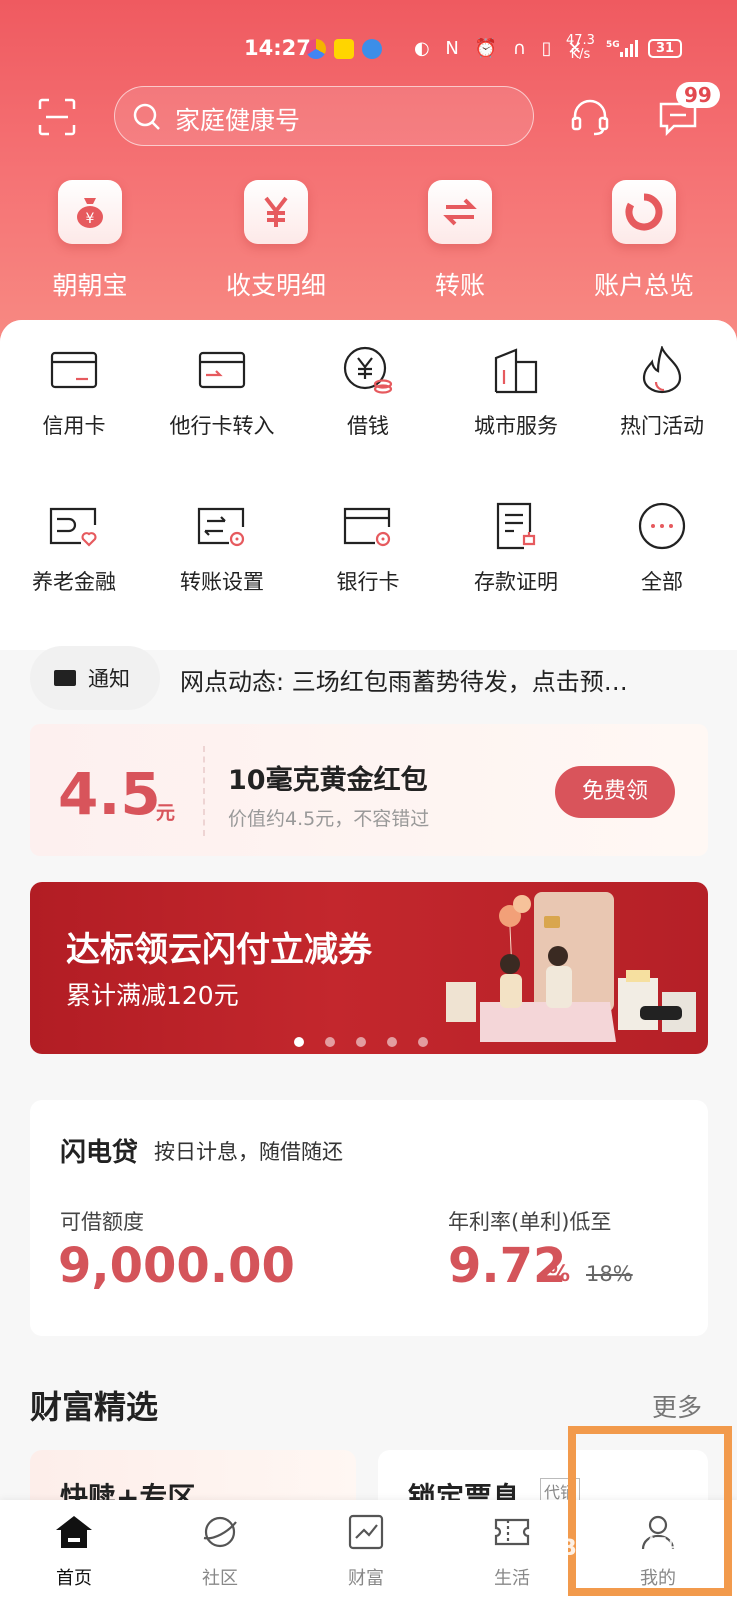 The image size is (737, 1600). Describe the element at coordinates (368, 370) in the screenshot. I see `yen-coin-icon` at that location.